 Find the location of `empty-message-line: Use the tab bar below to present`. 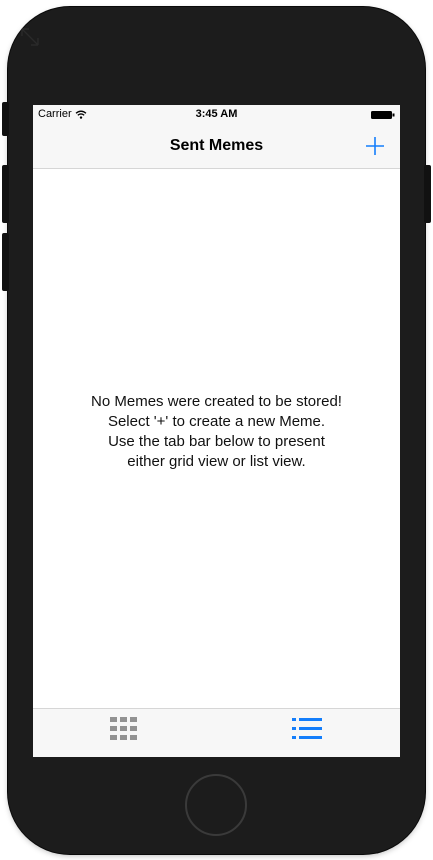

empty-message-line: Use the tab bar below to present is located at coordinates (216, 441).